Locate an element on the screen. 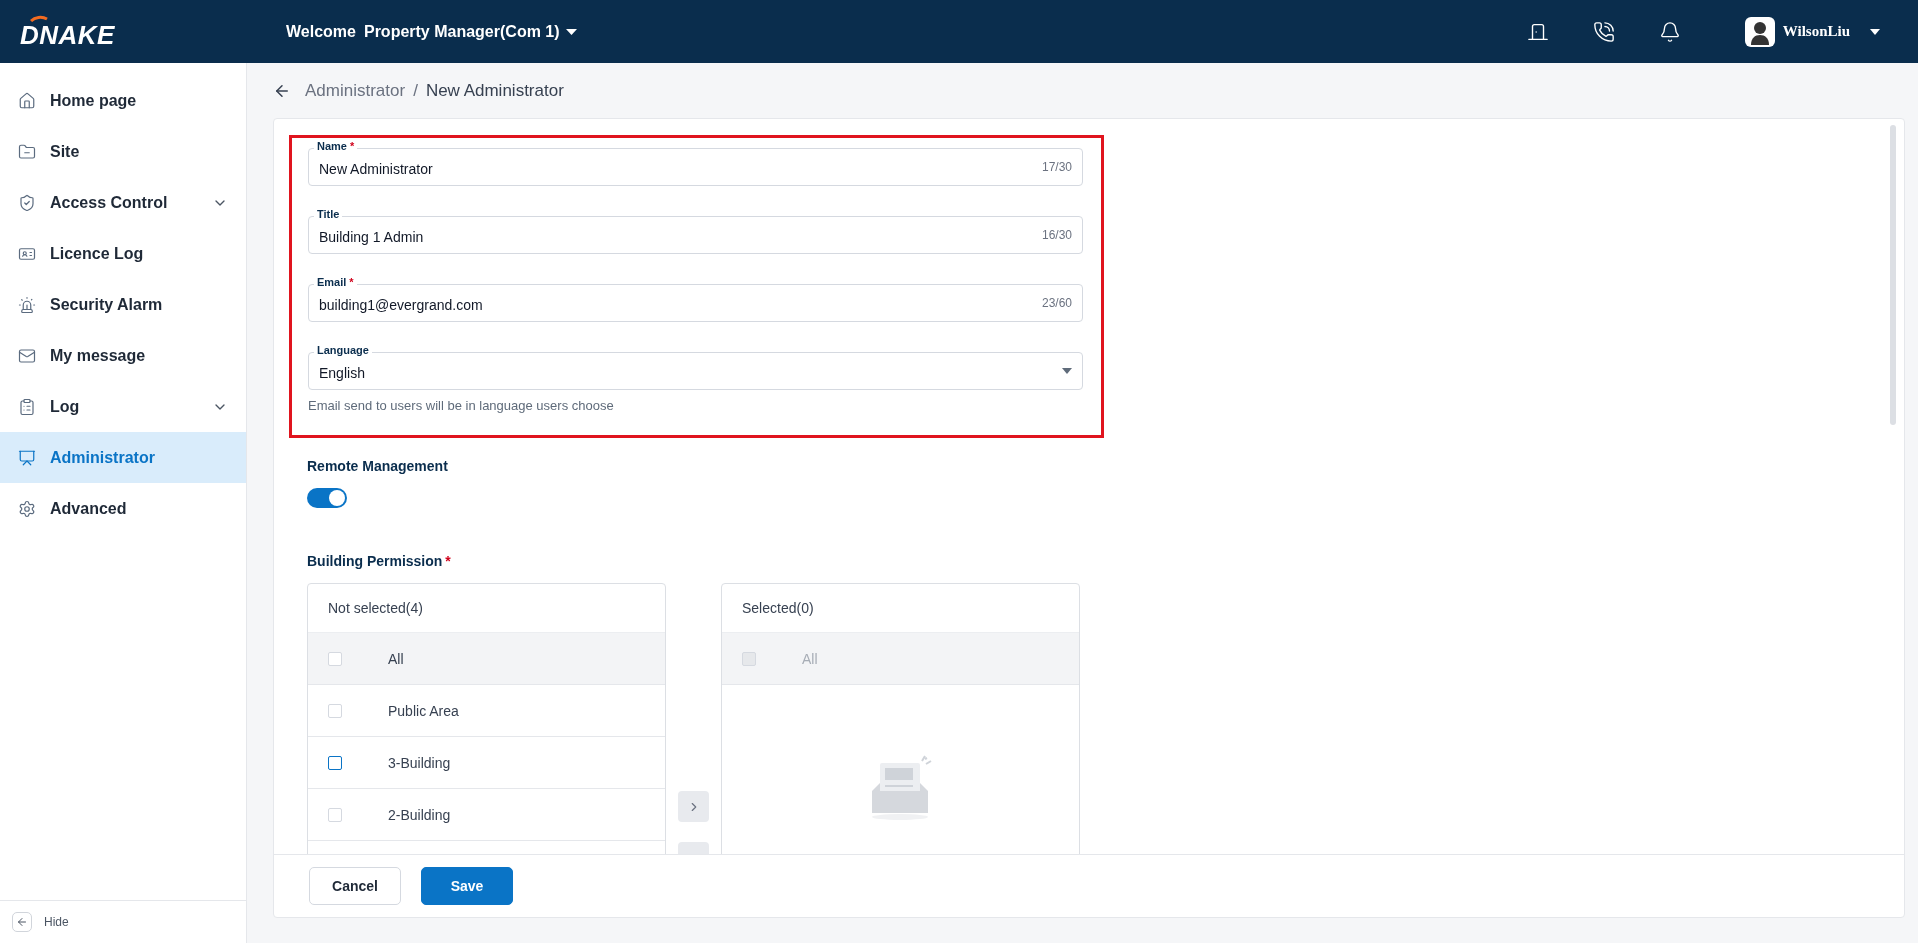  avatar is located at coordinates (1759, 31).